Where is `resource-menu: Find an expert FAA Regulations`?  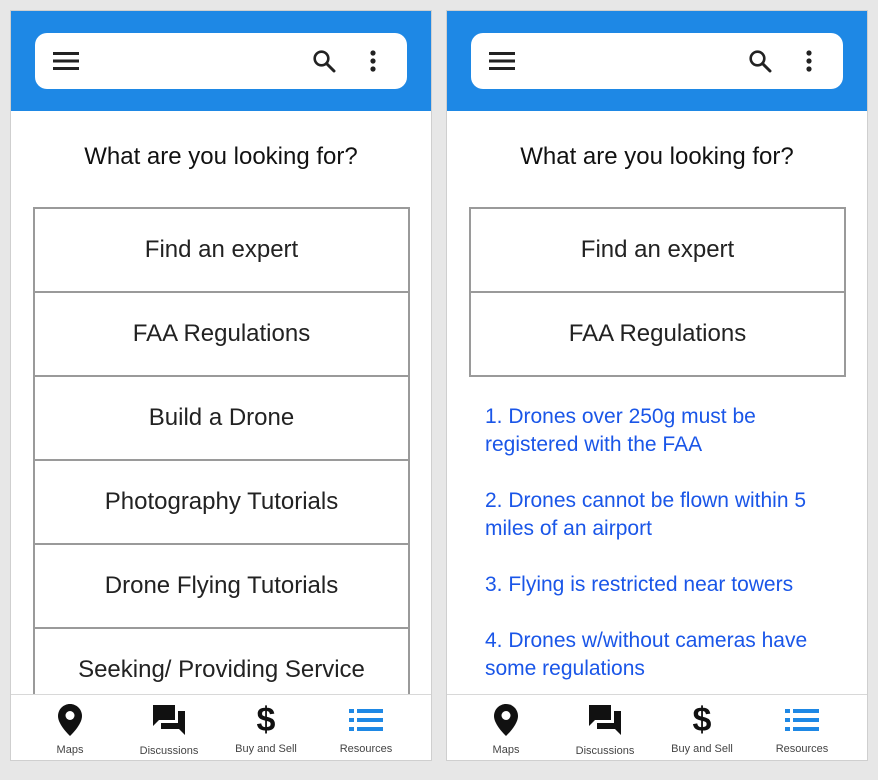
resource-menu: Find an expert FAA Regulations is located at coordinates (657, 292).